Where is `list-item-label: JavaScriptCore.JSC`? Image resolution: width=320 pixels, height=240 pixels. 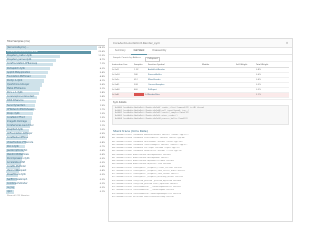 list-item-label: JavaScriptCore.JSC is located at coordinates (17, 150).